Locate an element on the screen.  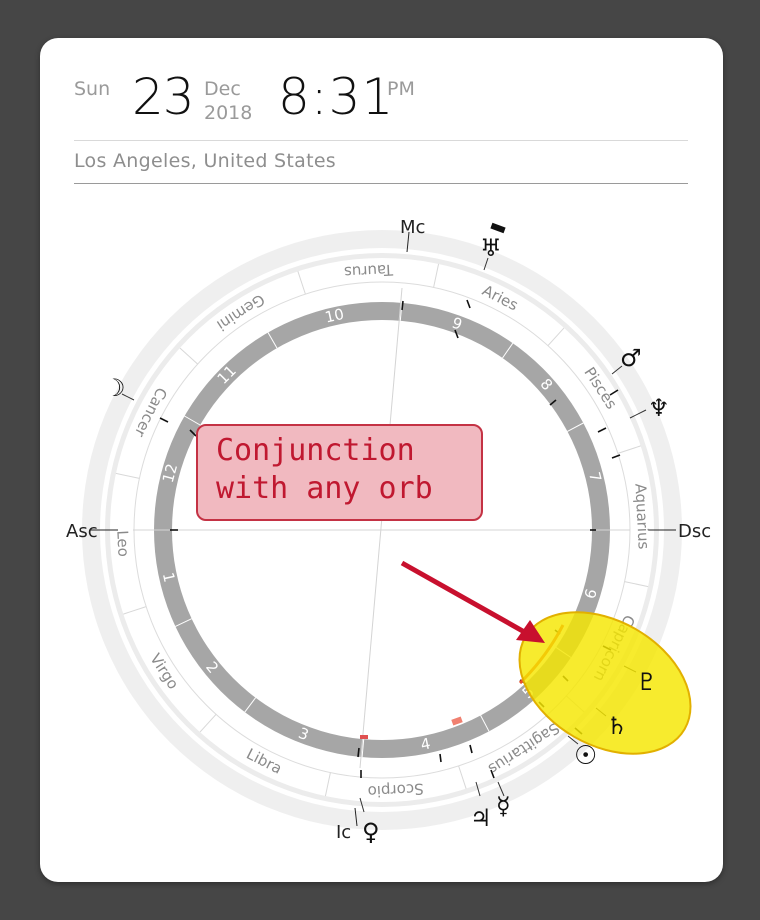
mercury-glyph: ☿ is located at coordinates (503, 806).